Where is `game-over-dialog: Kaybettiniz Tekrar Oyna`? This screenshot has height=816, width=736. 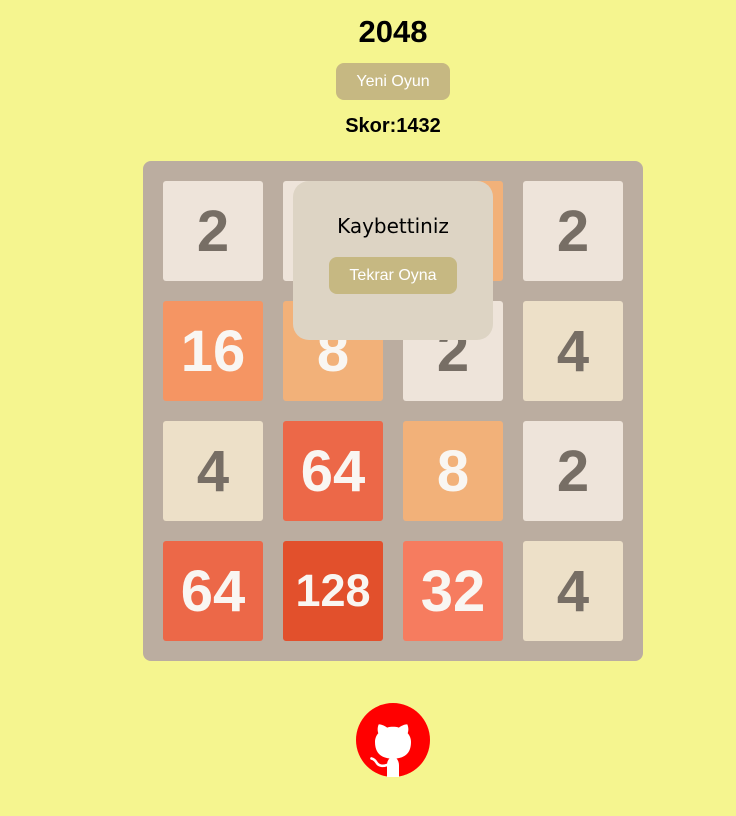 game-over-dialog: Kaybettiniz Tekrar Oyna is located at coordinates (393, 260).